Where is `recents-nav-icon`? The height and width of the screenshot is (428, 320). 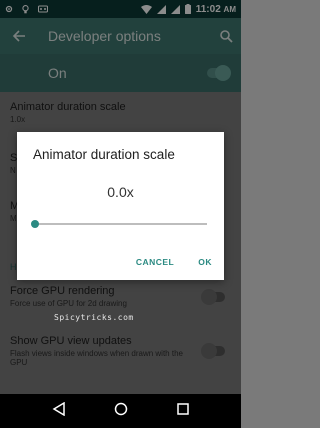
recents-nav-icon is located at coordinates (183, 411).